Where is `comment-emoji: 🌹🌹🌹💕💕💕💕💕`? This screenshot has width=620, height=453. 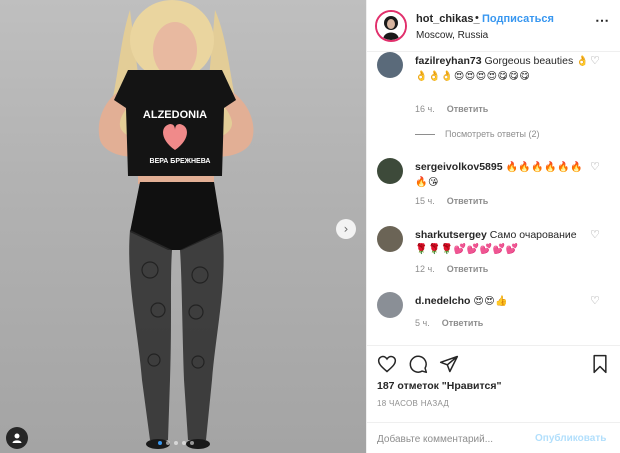
comment-emoji: 🌹🌹🌹💕💕💕💕💕 is located at coordinates (467, 249).